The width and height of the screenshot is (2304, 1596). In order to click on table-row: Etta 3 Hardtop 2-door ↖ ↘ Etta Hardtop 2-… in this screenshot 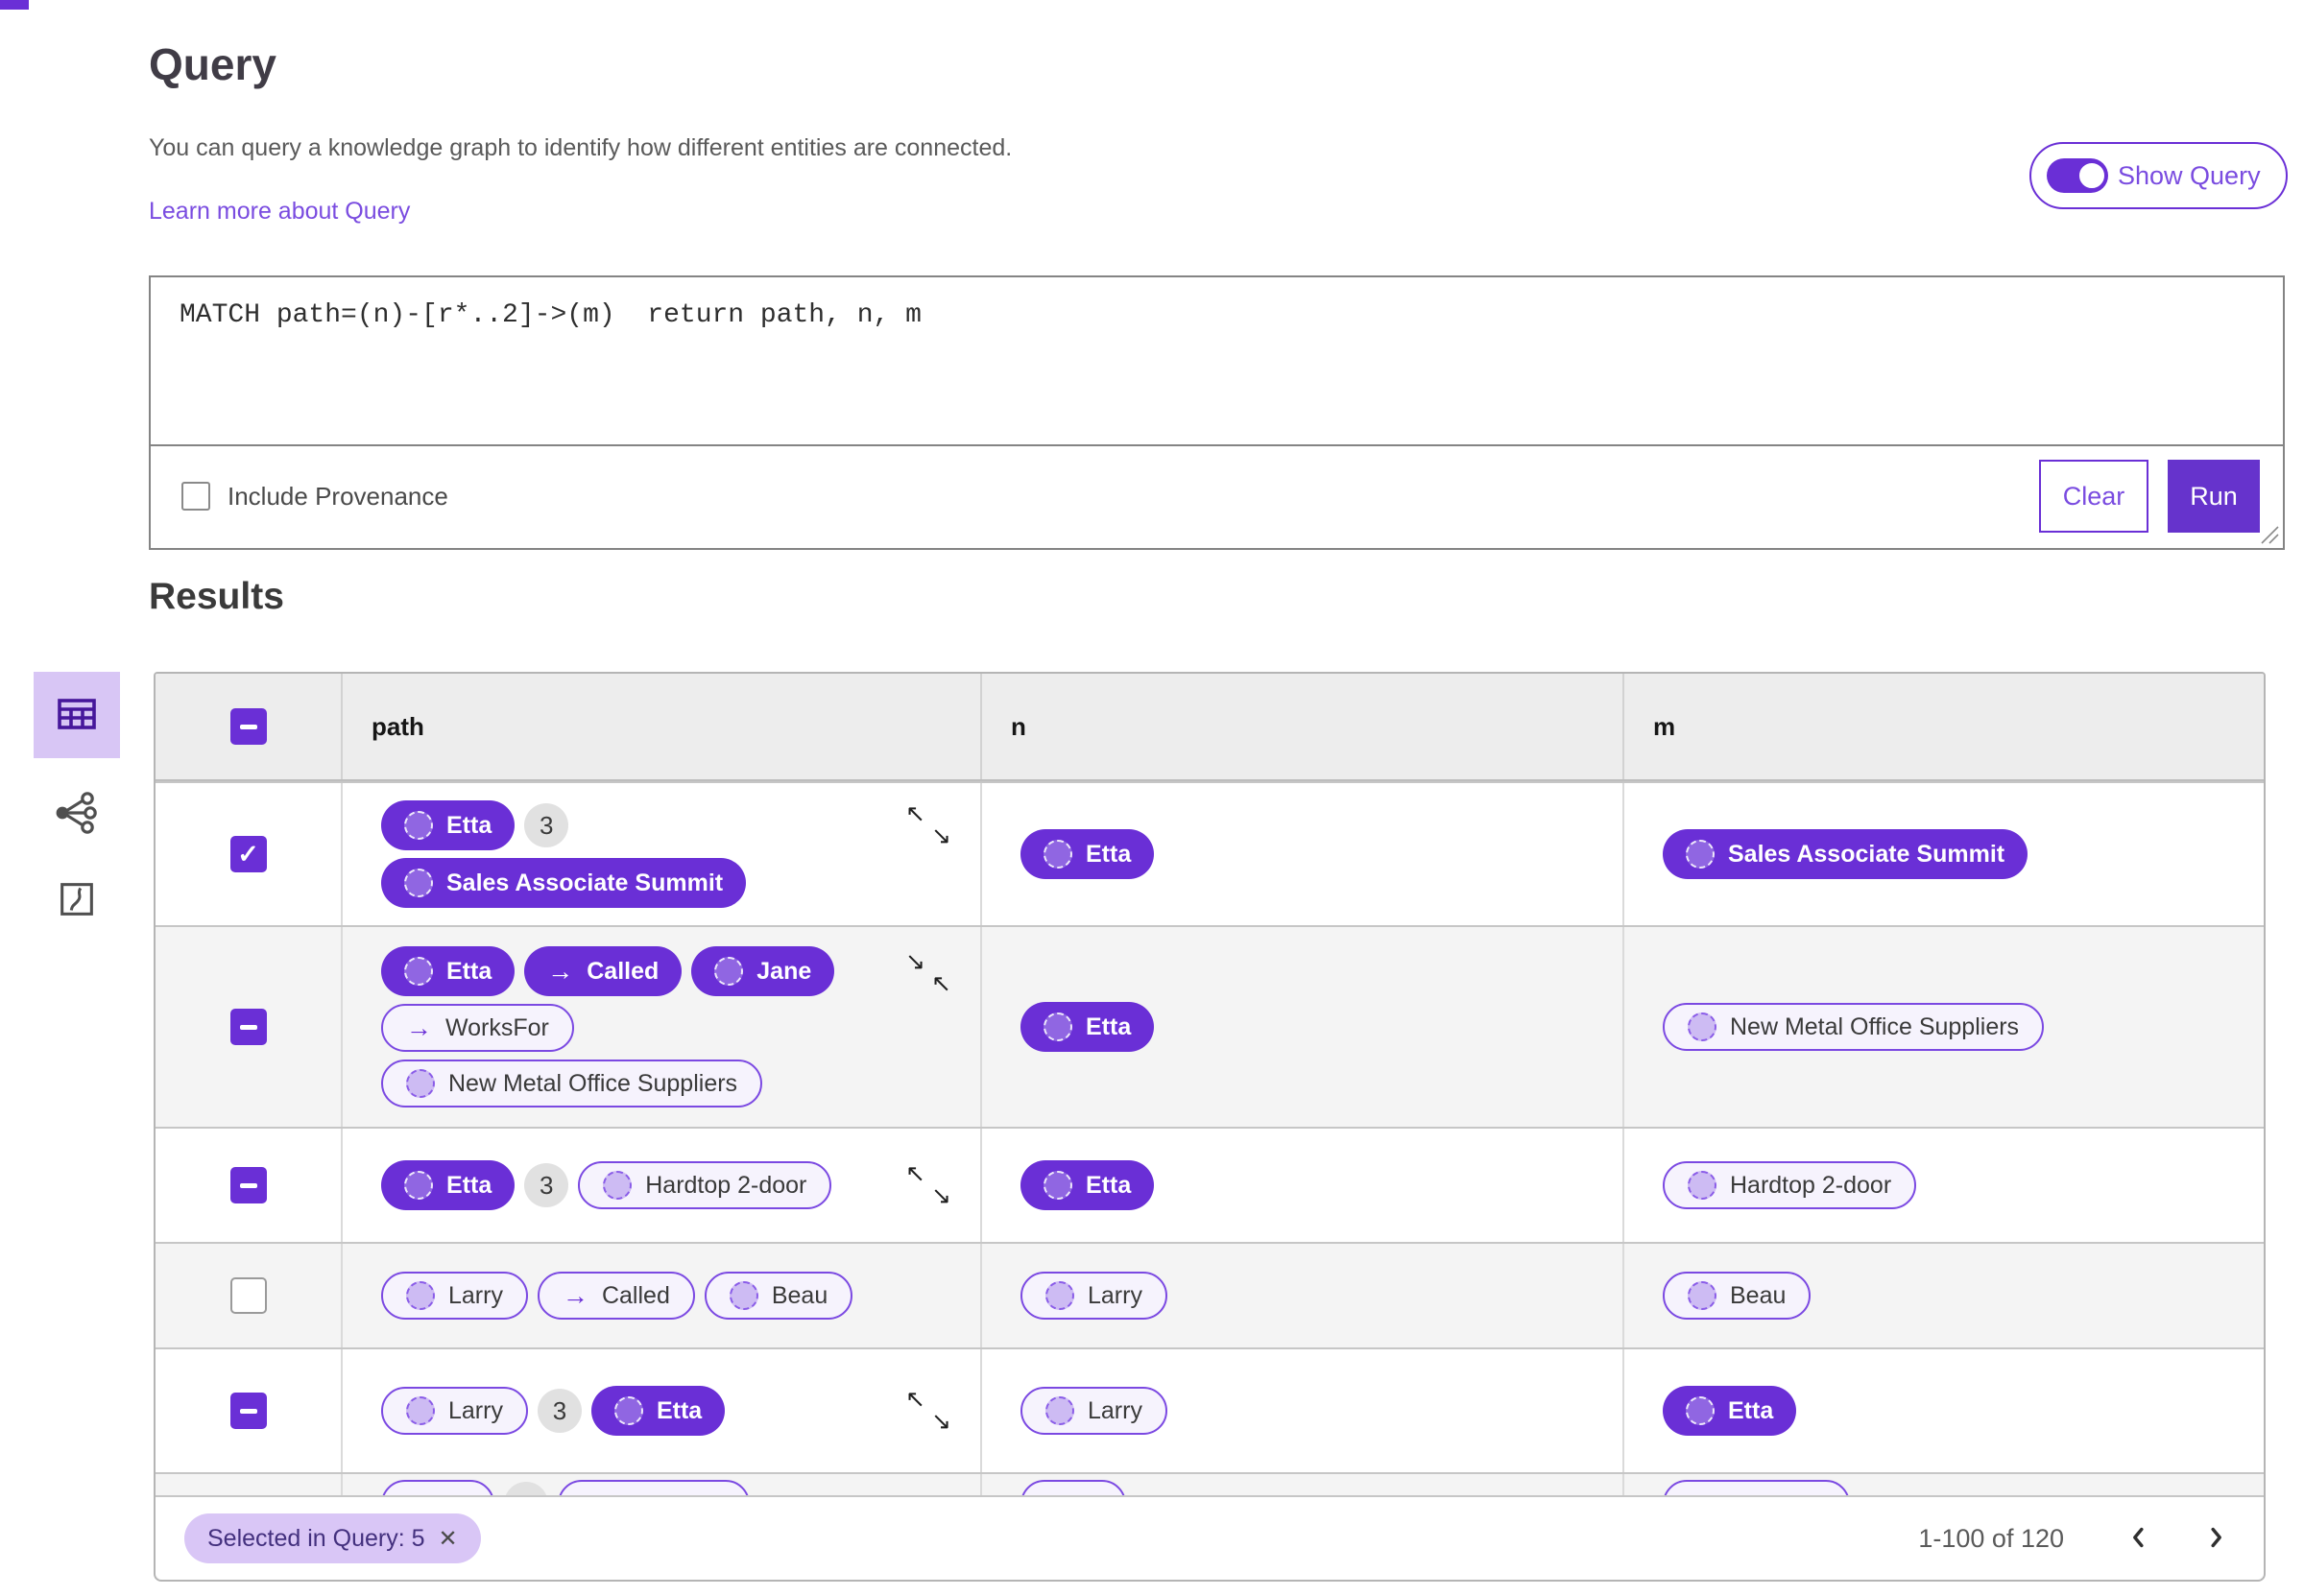, I will do `click(1210, 1184)`.